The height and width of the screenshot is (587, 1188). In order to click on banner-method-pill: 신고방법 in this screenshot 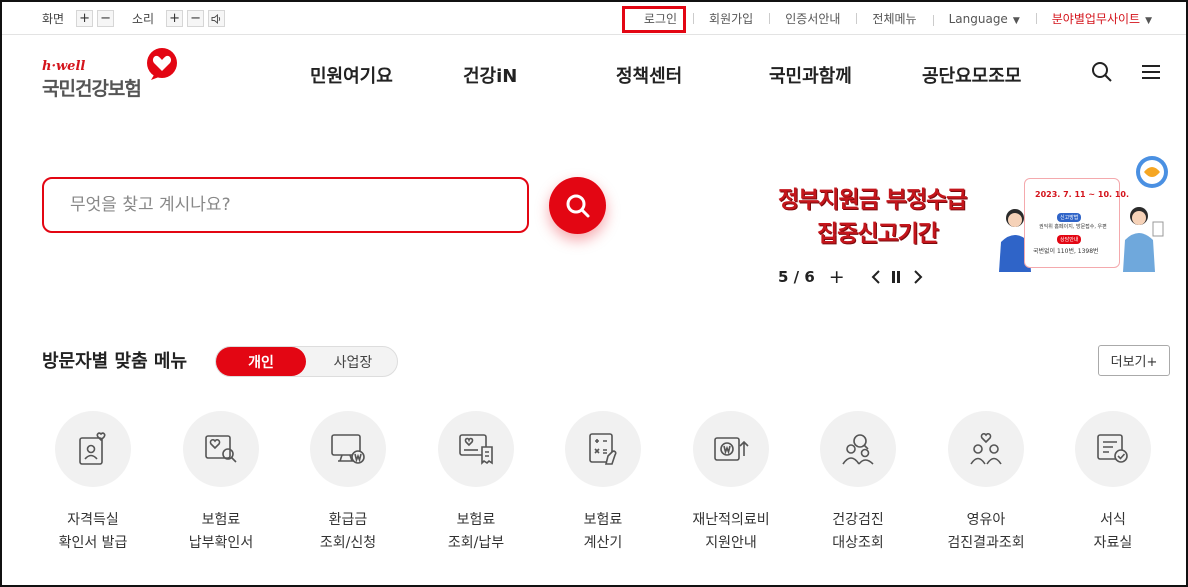, I will do `click(1069, 217)`.